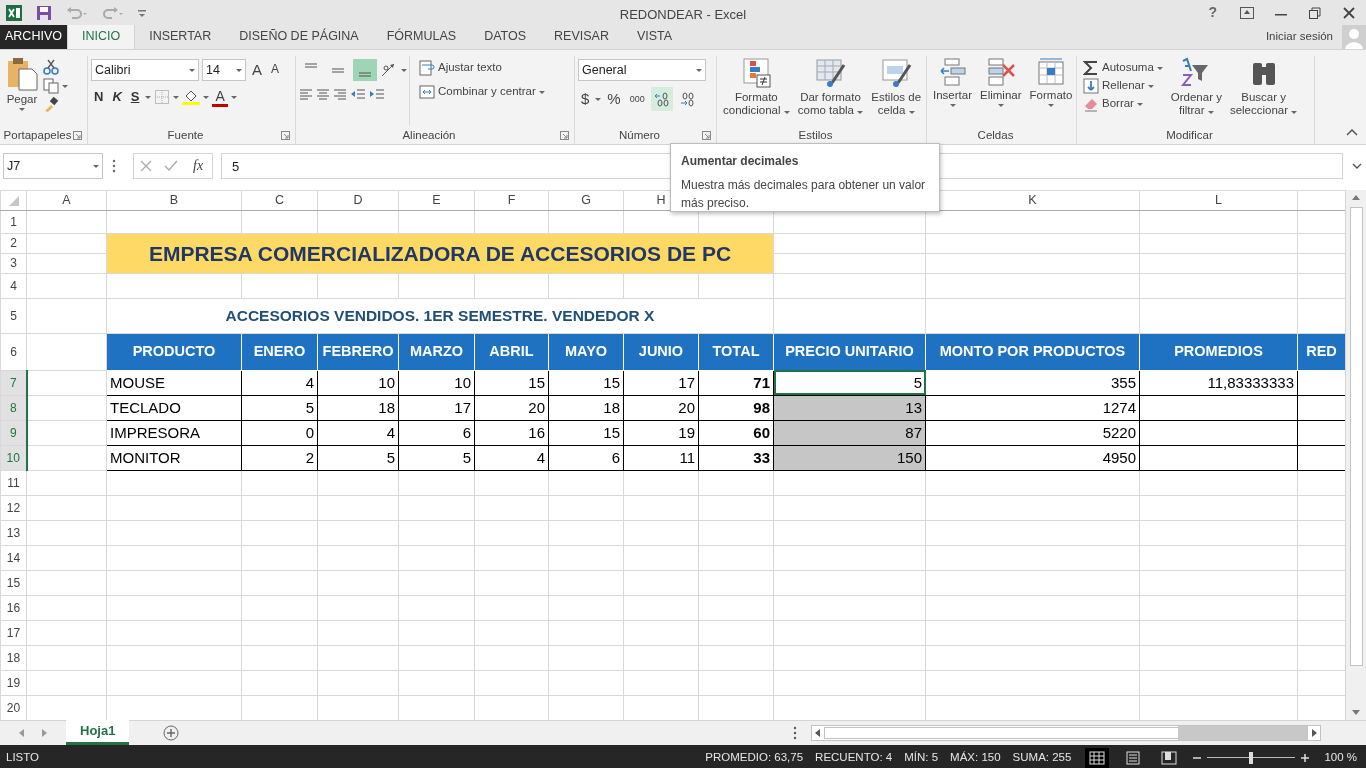 This screenshot has width=1366, height=768. Describe the element at coordinates (637, 99) in the screenshot. I see `thousands-button: 000` at that location.